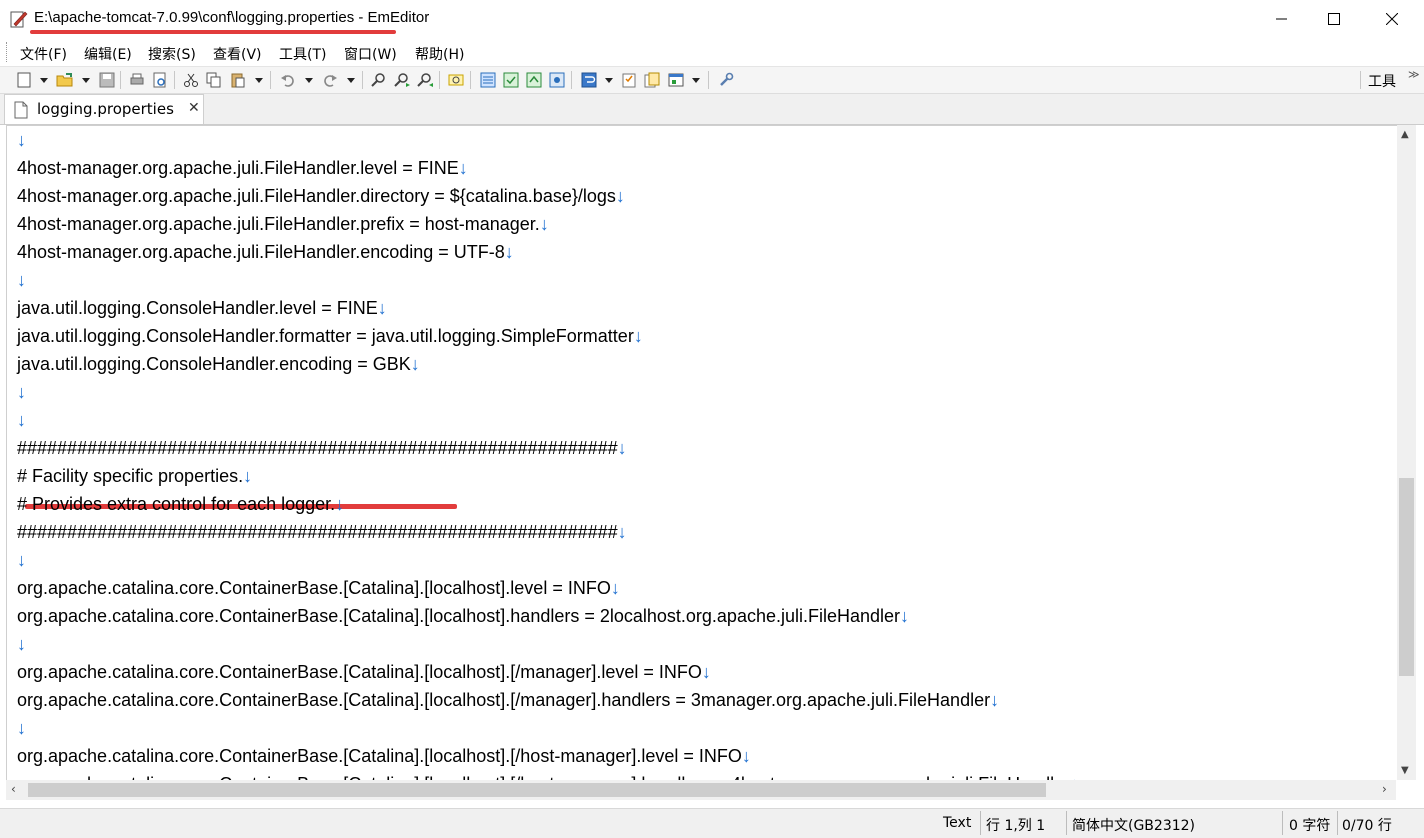 The height and width of the screenshot is (838, 1424). What do you see at coordinates (65, 80) in the screenshot?
I see `open-button` at bounding box center [65, 80].